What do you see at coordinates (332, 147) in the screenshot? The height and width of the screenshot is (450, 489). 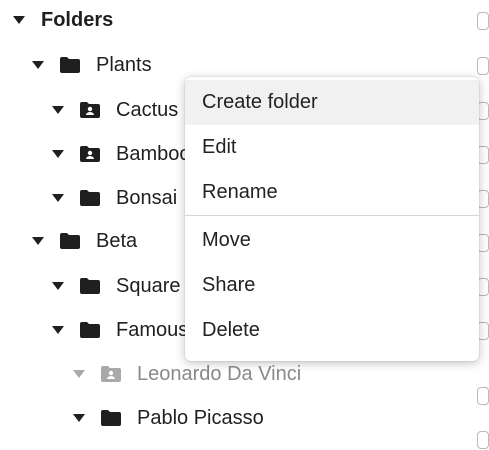 I see `menu-item-edit: Edit` at bounding box center [332, 147].